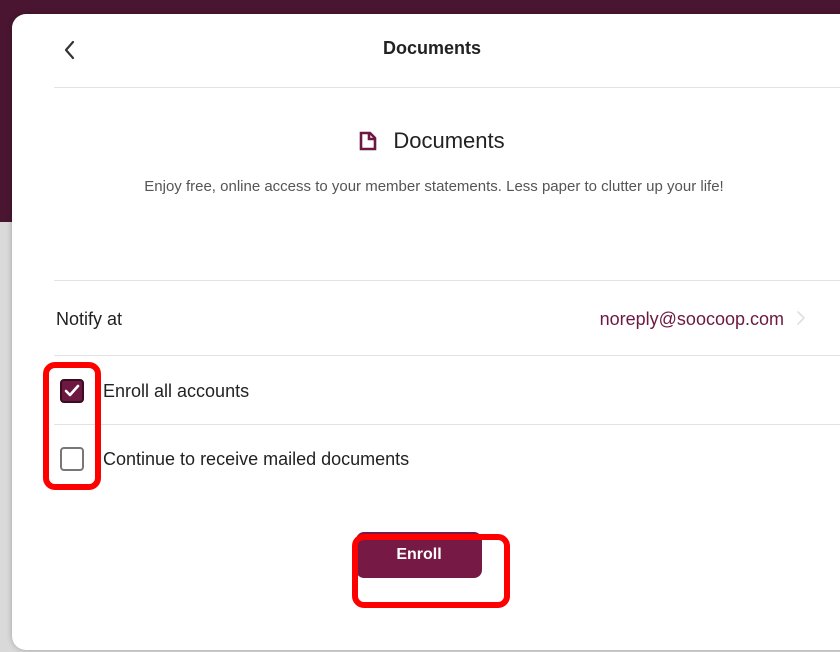 The width and height of the screenshot is (840, 652). Describe the element at coordinates (72, 426) in the screenshot. I see `checkbox-highlight-box` at that location.